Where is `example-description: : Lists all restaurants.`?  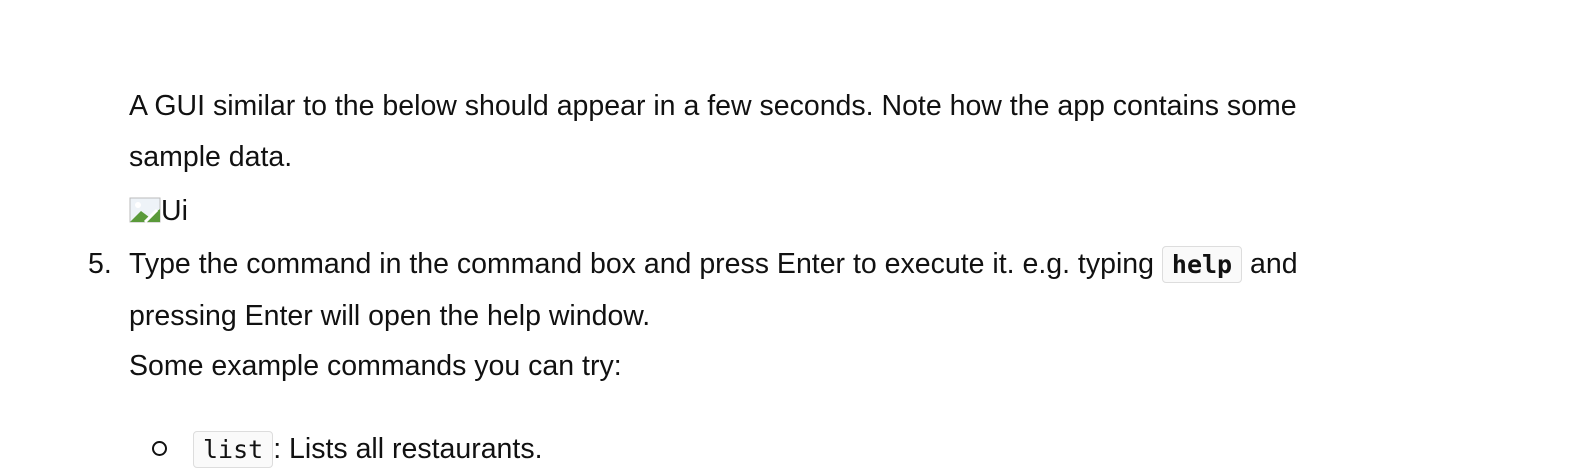 example-description: : Lists all restaurants. is located at coordinates (408, 449).